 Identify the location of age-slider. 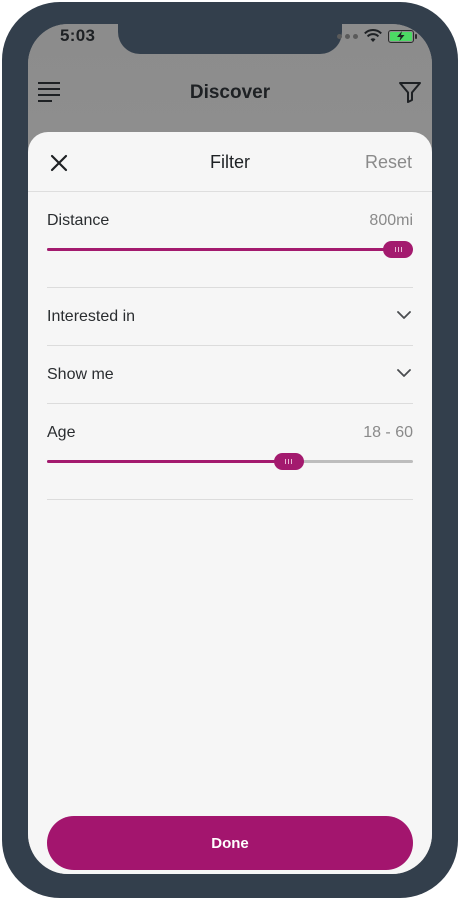
(230, 461).